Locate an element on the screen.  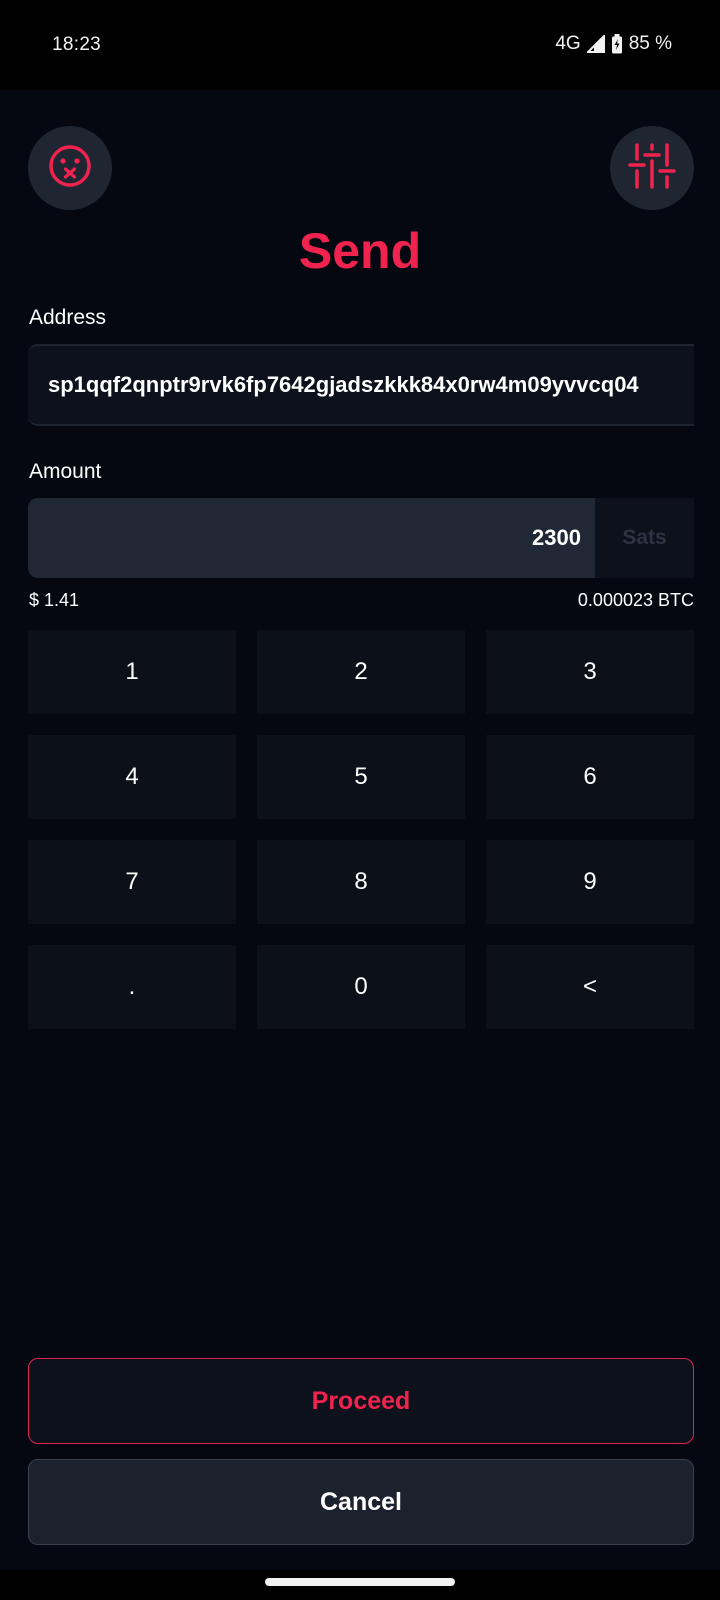
address-label: Address is located at coordinates (68, 317).